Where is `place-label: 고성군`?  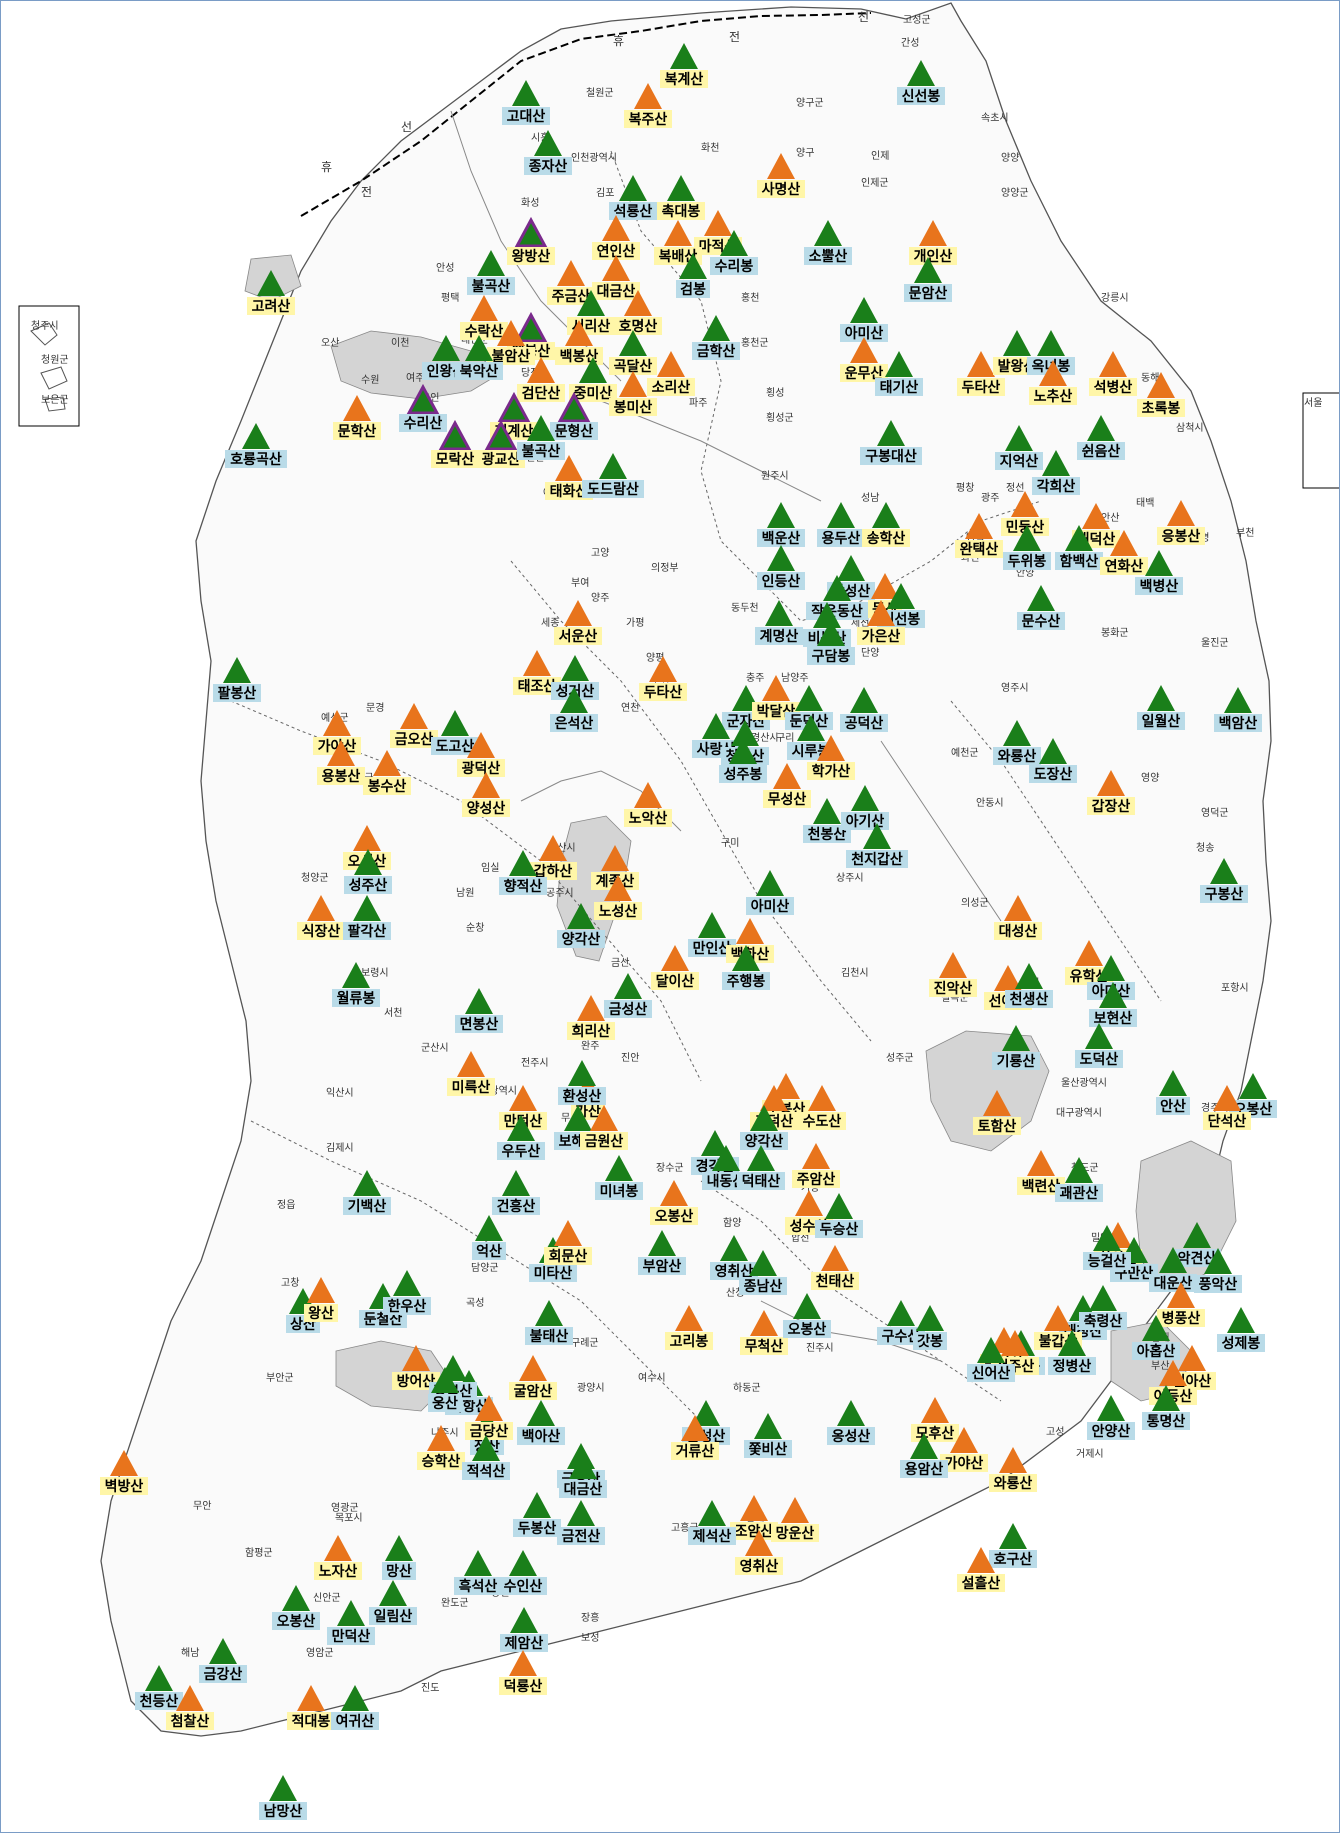 place-label: 고성군 is located at coordinates (917, 20).